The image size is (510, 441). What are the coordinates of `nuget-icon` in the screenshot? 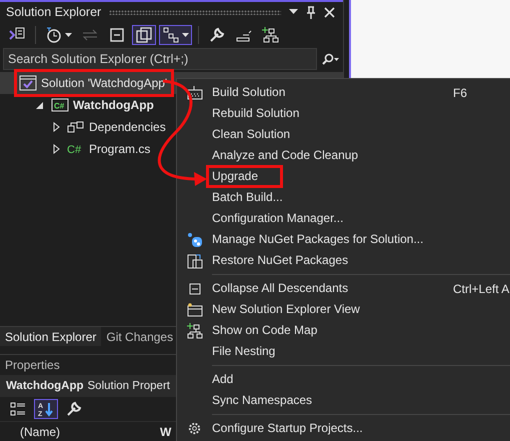 It's located at (194, 240).